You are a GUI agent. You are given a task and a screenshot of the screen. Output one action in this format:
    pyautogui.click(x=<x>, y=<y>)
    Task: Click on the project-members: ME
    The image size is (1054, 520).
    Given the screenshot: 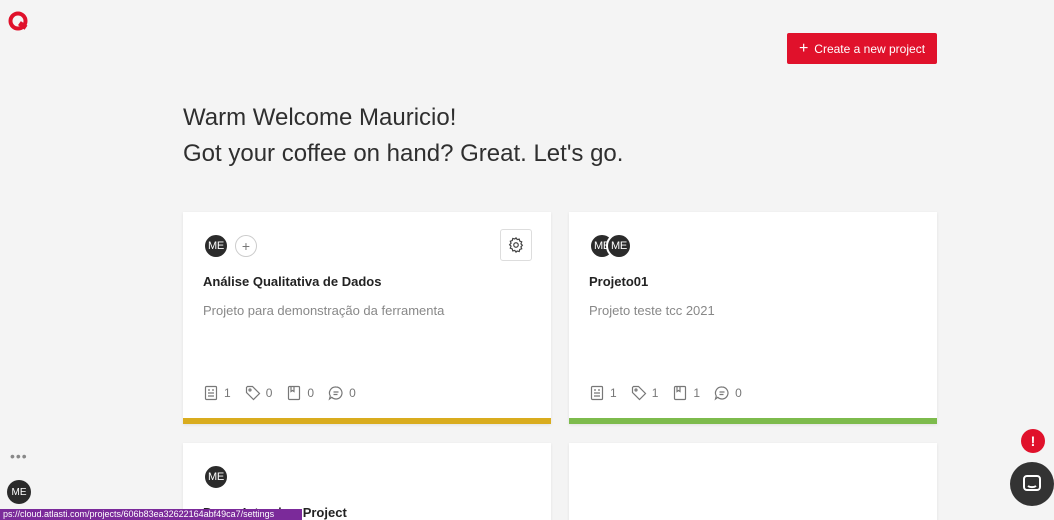 What is the action you would take?
    pyautogui.click(x=216, y=477)
    